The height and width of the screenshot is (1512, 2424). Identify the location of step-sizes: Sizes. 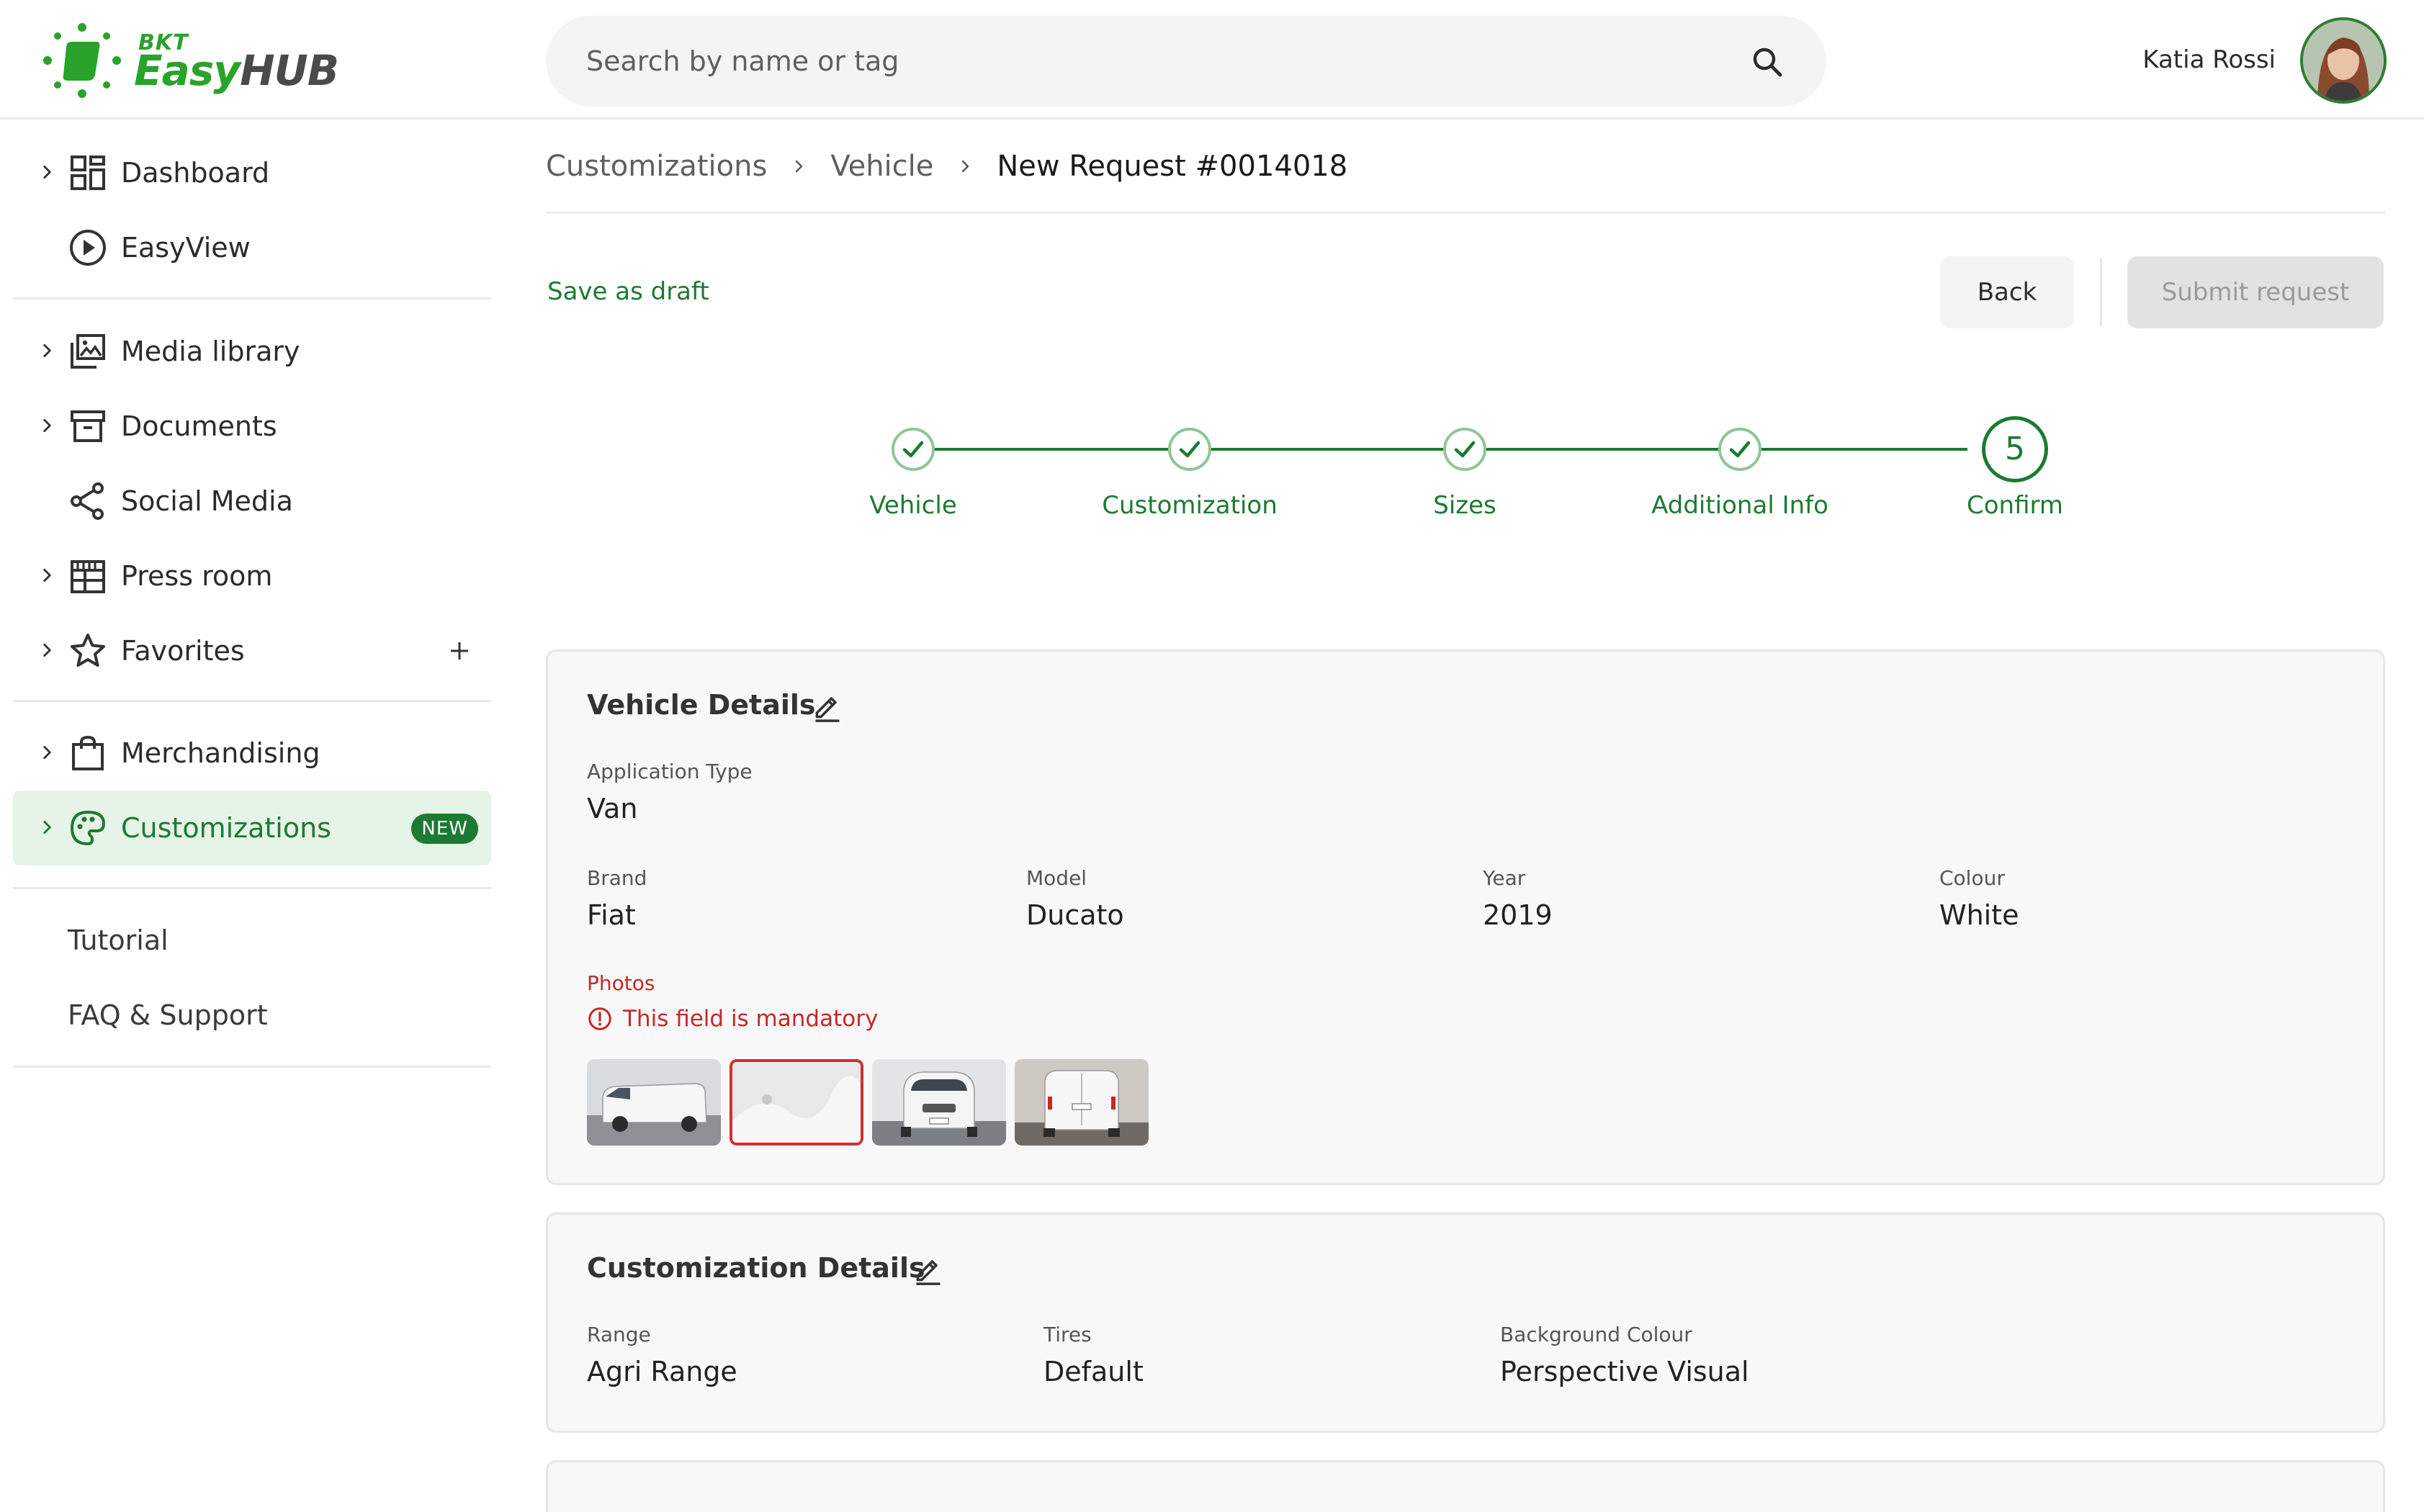
(1465, 461).